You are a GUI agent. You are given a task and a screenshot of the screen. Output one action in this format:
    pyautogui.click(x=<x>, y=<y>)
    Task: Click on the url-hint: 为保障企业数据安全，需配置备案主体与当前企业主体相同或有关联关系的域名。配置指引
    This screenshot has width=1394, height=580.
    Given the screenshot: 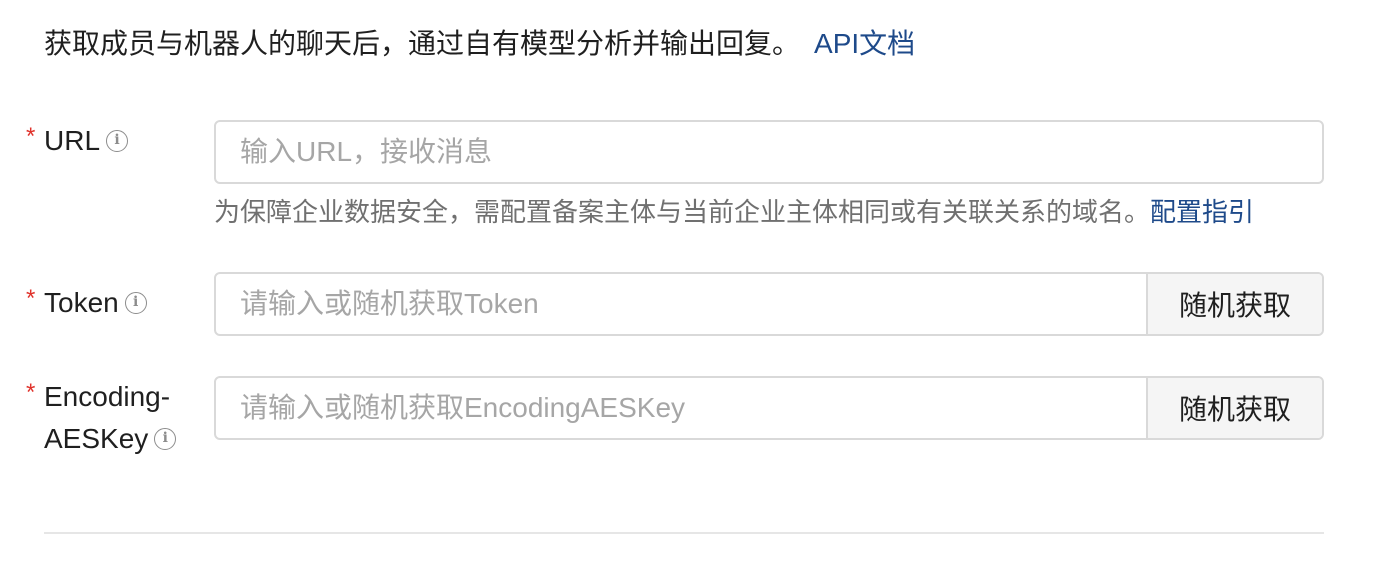 What is the action you would take?
    pyautogui.click(x=734, y=212)
    